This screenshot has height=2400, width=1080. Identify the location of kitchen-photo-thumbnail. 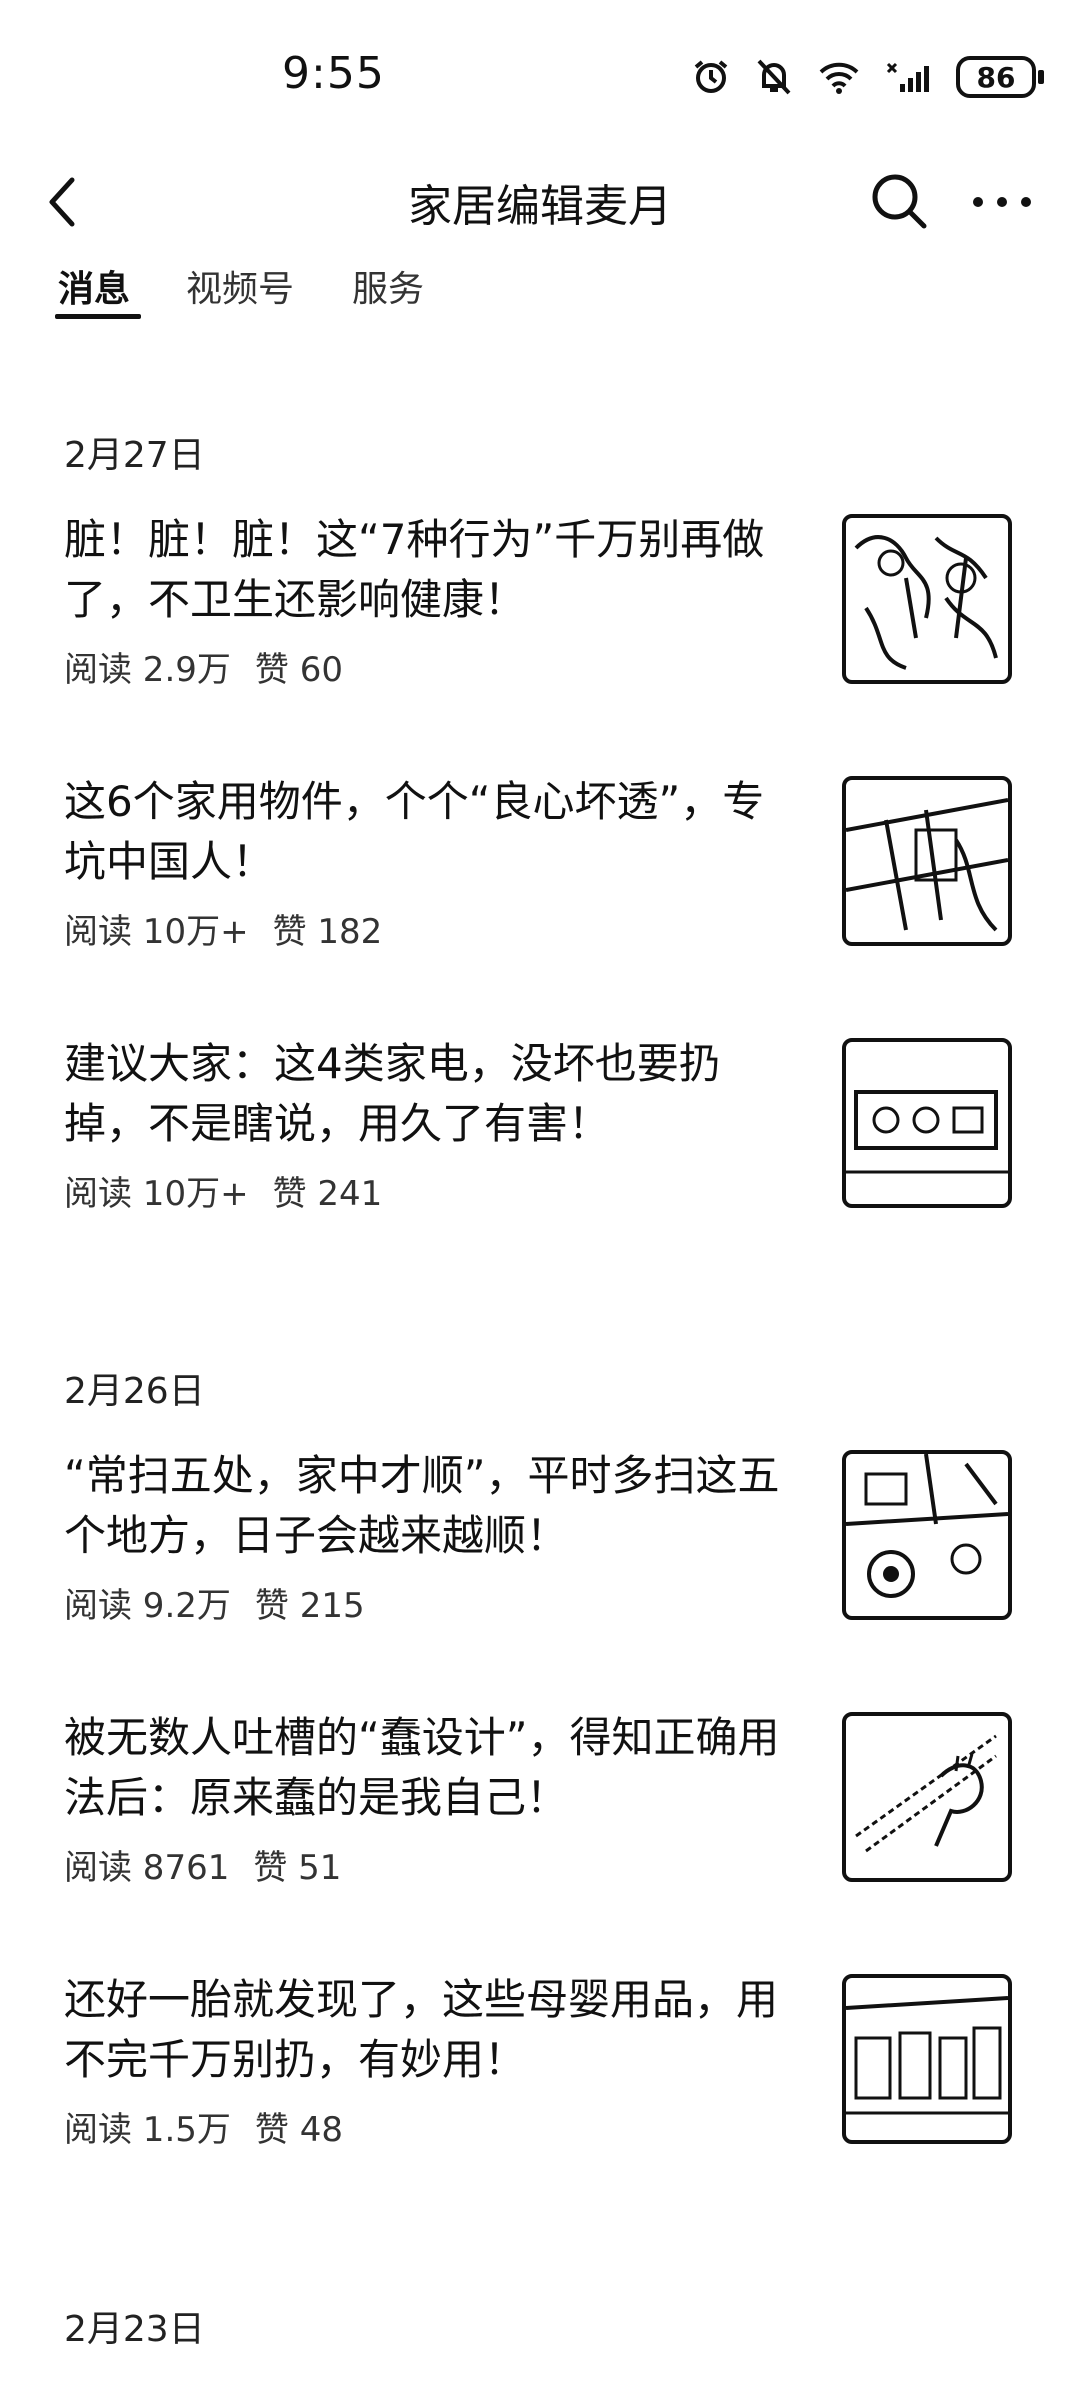
(927, 1535).